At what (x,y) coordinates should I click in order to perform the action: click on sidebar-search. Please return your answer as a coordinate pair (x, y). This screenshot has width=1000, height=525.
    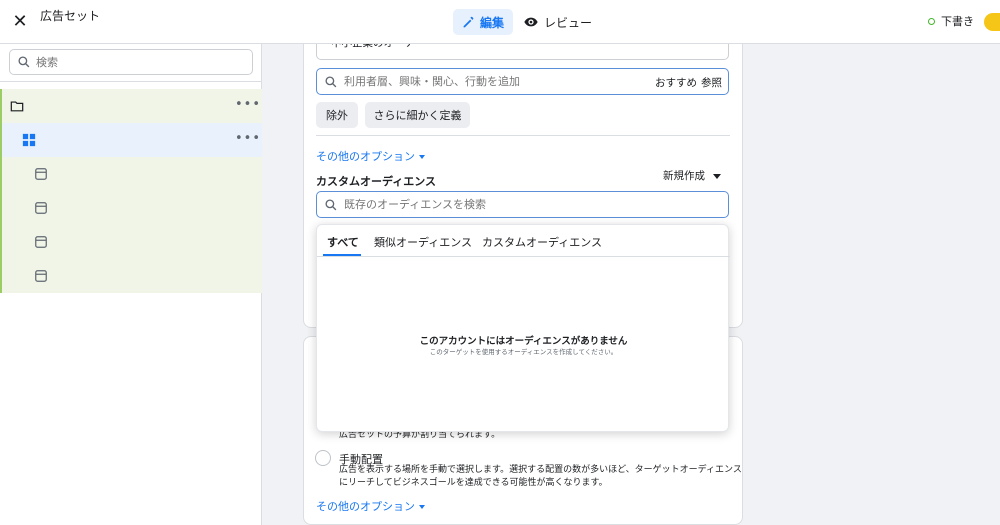
    Looking at the image, I should click on (131, 62).